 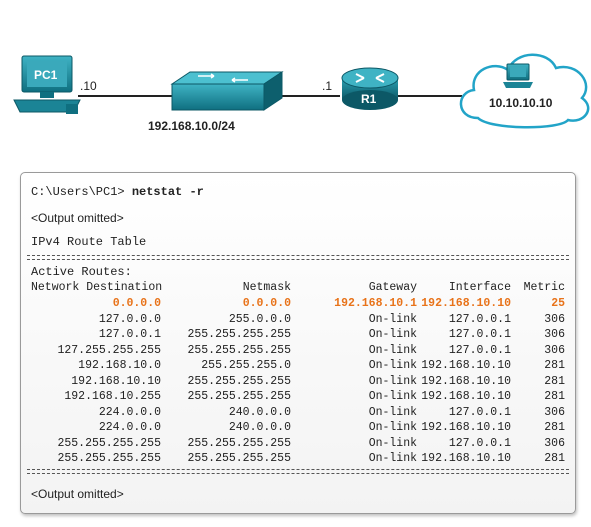 What do you see at coordinates (375, 303) in the screenshot?
I see `route-cell-gateway: 192.168.10.1` at bounding box center [375, 303].